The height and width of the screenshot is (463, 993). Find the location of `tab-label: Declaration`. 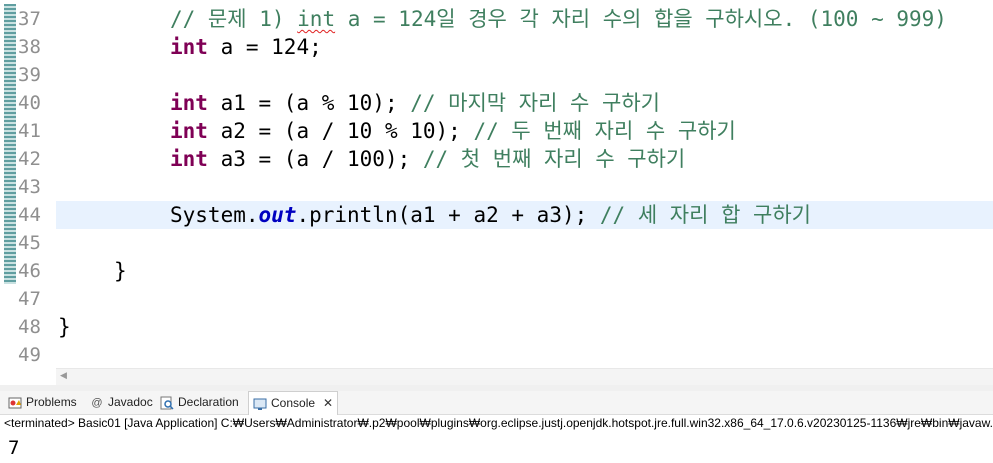

tab-label: Declaration is located at coordinates (208, 402).